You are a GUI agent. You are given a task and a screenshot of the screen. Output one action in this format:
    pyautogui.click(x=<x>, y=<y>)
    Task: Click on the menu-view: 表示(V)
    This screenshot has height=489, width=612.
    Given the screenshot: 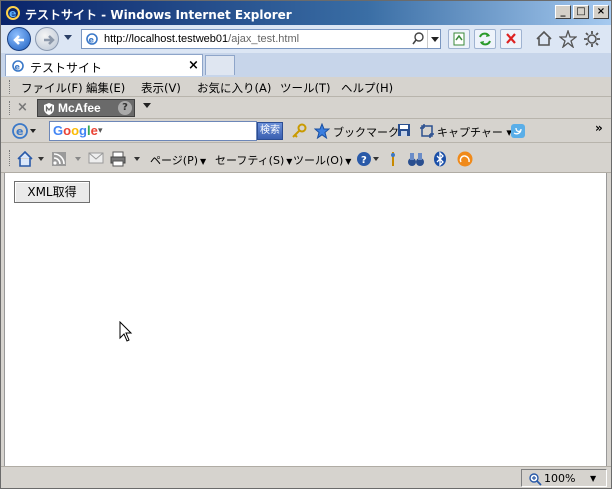 What is the action you would take?
    pyautogui.click(x=161, y=88)
    